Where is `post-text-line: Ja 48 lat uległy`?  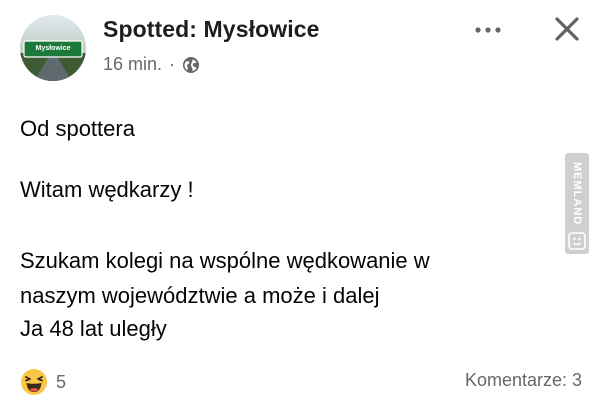 post-text-line: Ja 48 lat uległy is located at coordinates (93, 328).